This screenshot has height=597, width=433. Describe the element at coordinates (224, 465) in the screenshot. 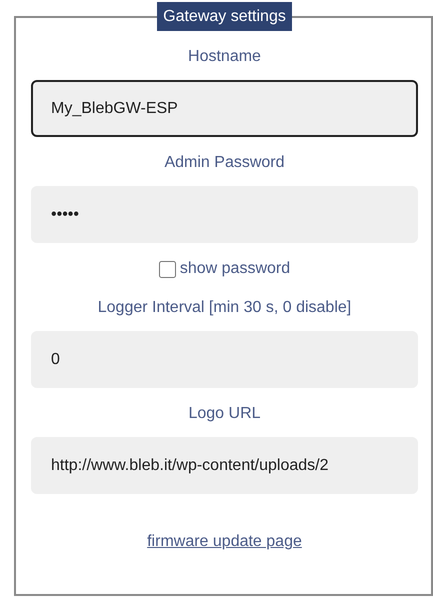

I see `input-field: http://www.bleb.it/wp-content/uploads/2` at that location.